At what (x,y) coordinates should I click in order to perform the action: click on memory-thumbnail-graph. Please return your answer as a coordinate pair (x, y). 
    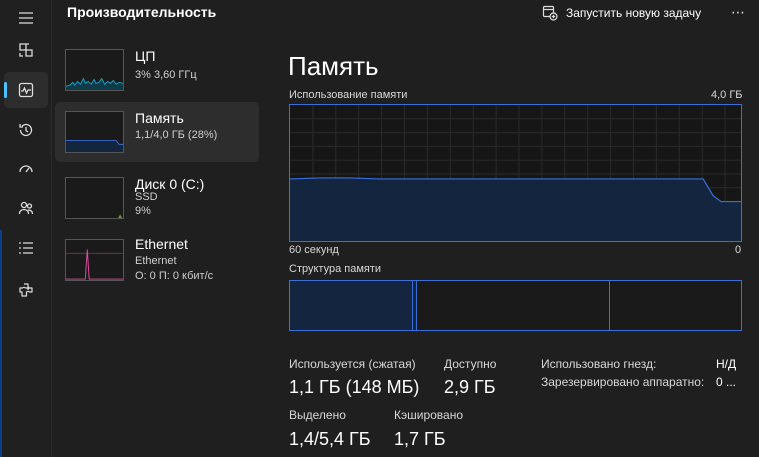
    Looking at the image, I should click on (94, 132).